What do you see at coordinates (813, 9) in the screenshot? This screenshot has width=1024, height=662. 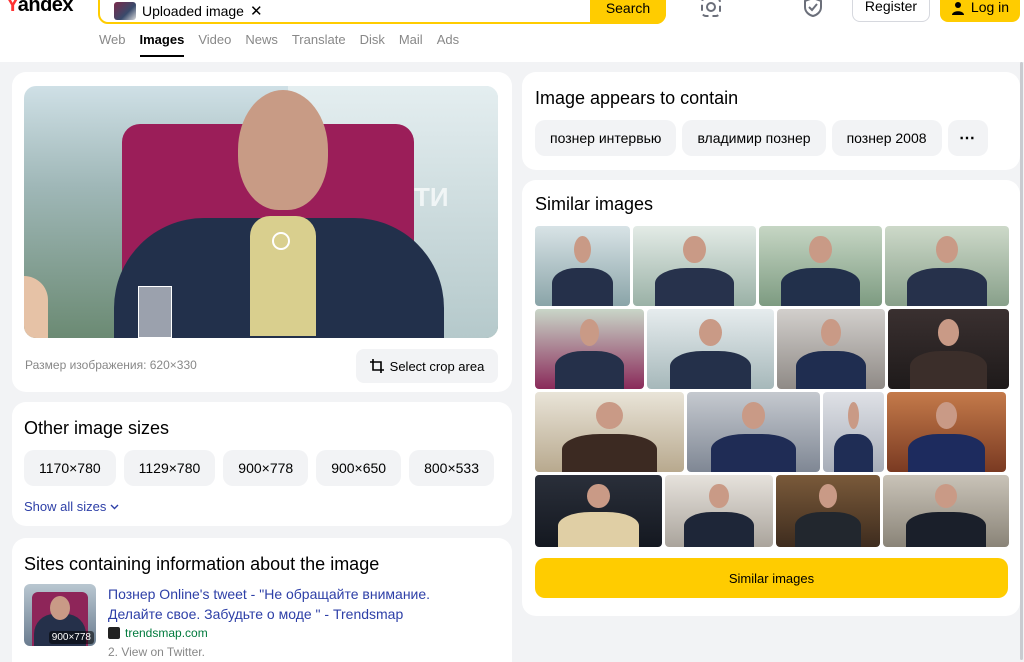 I see `shield-icon` at bounding box center [813, 9].